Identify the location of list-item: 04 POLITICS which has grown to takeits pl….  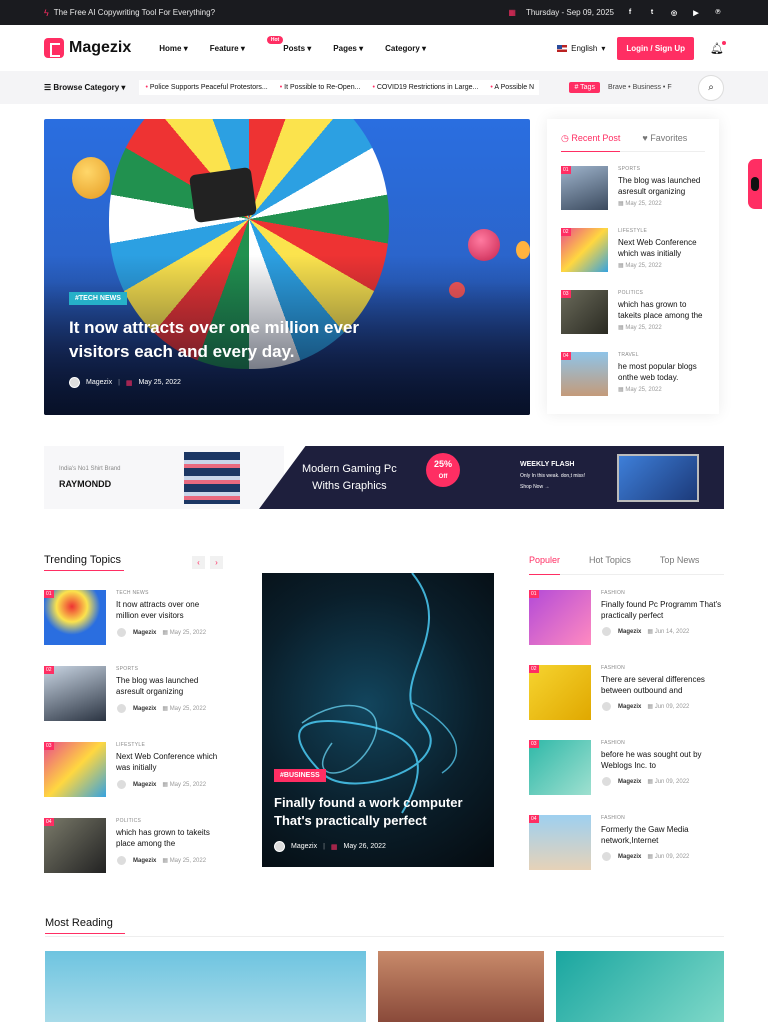
(134, 845).